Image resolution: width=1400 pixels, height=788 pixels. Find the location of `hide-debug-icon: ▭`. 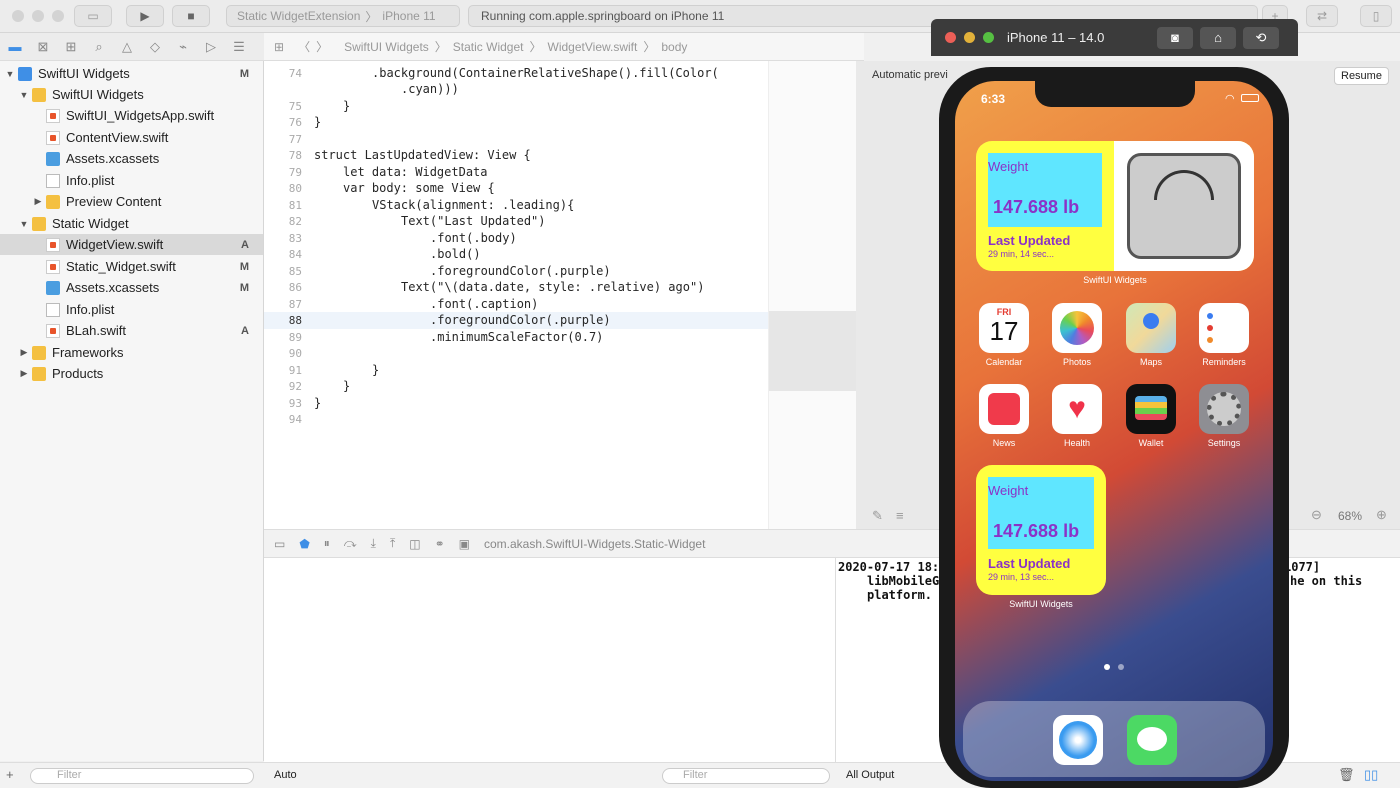

hide-debug-icon: ▭ is located at coordinates (279, 544).